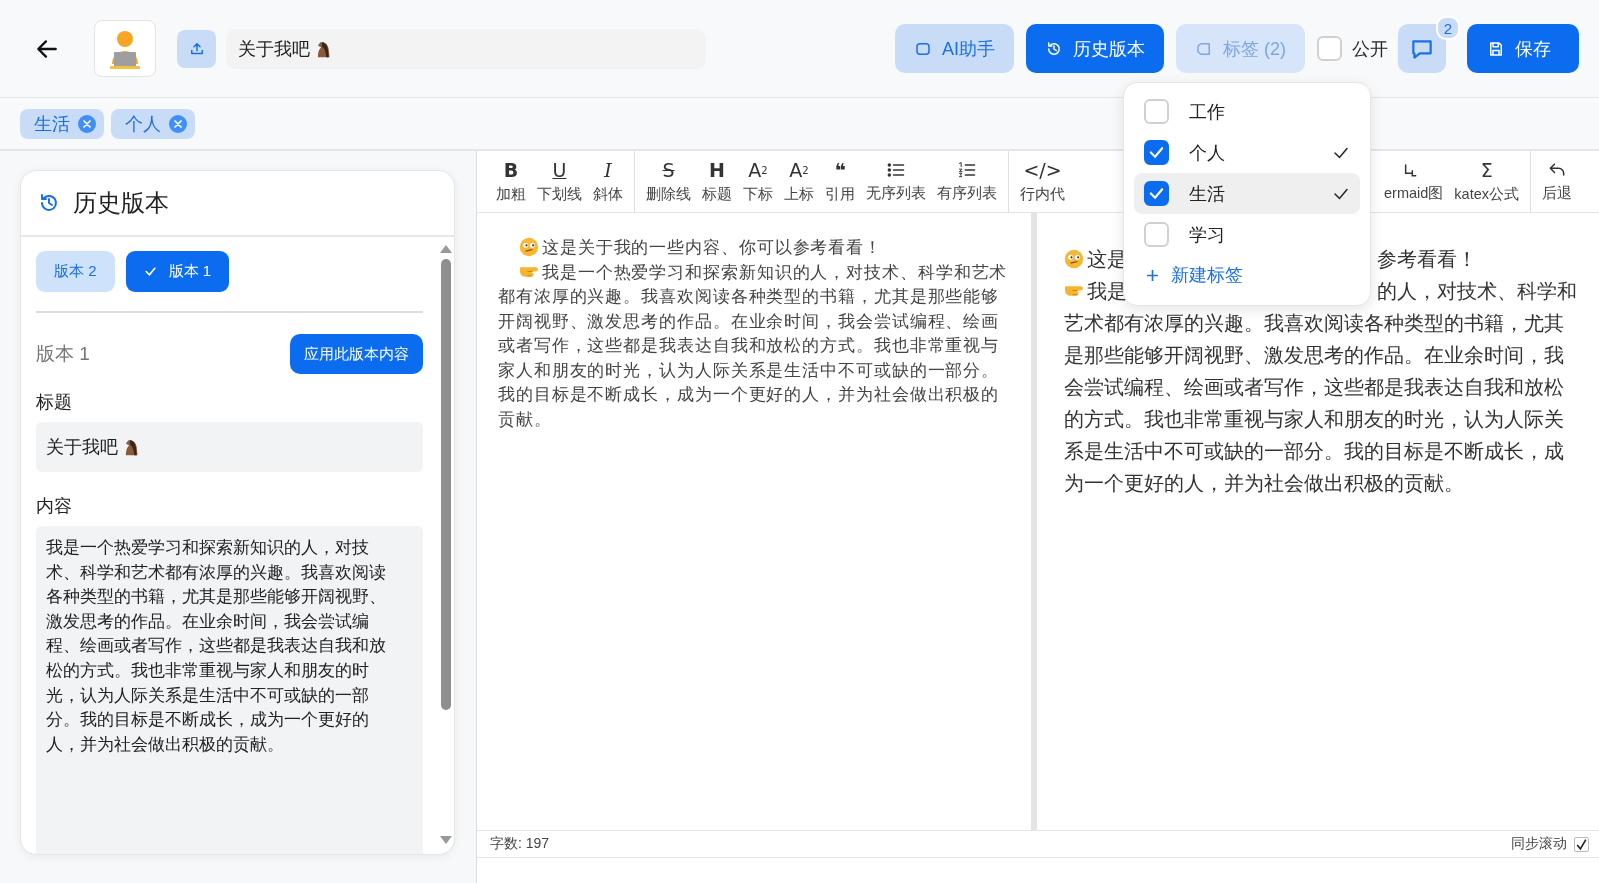 The height and width of the screenshot is (883, 1599). What do you see at coordinates (54, 506) in the screenshot?
I see `field-label: 内容` at bounding box center [54, 506].